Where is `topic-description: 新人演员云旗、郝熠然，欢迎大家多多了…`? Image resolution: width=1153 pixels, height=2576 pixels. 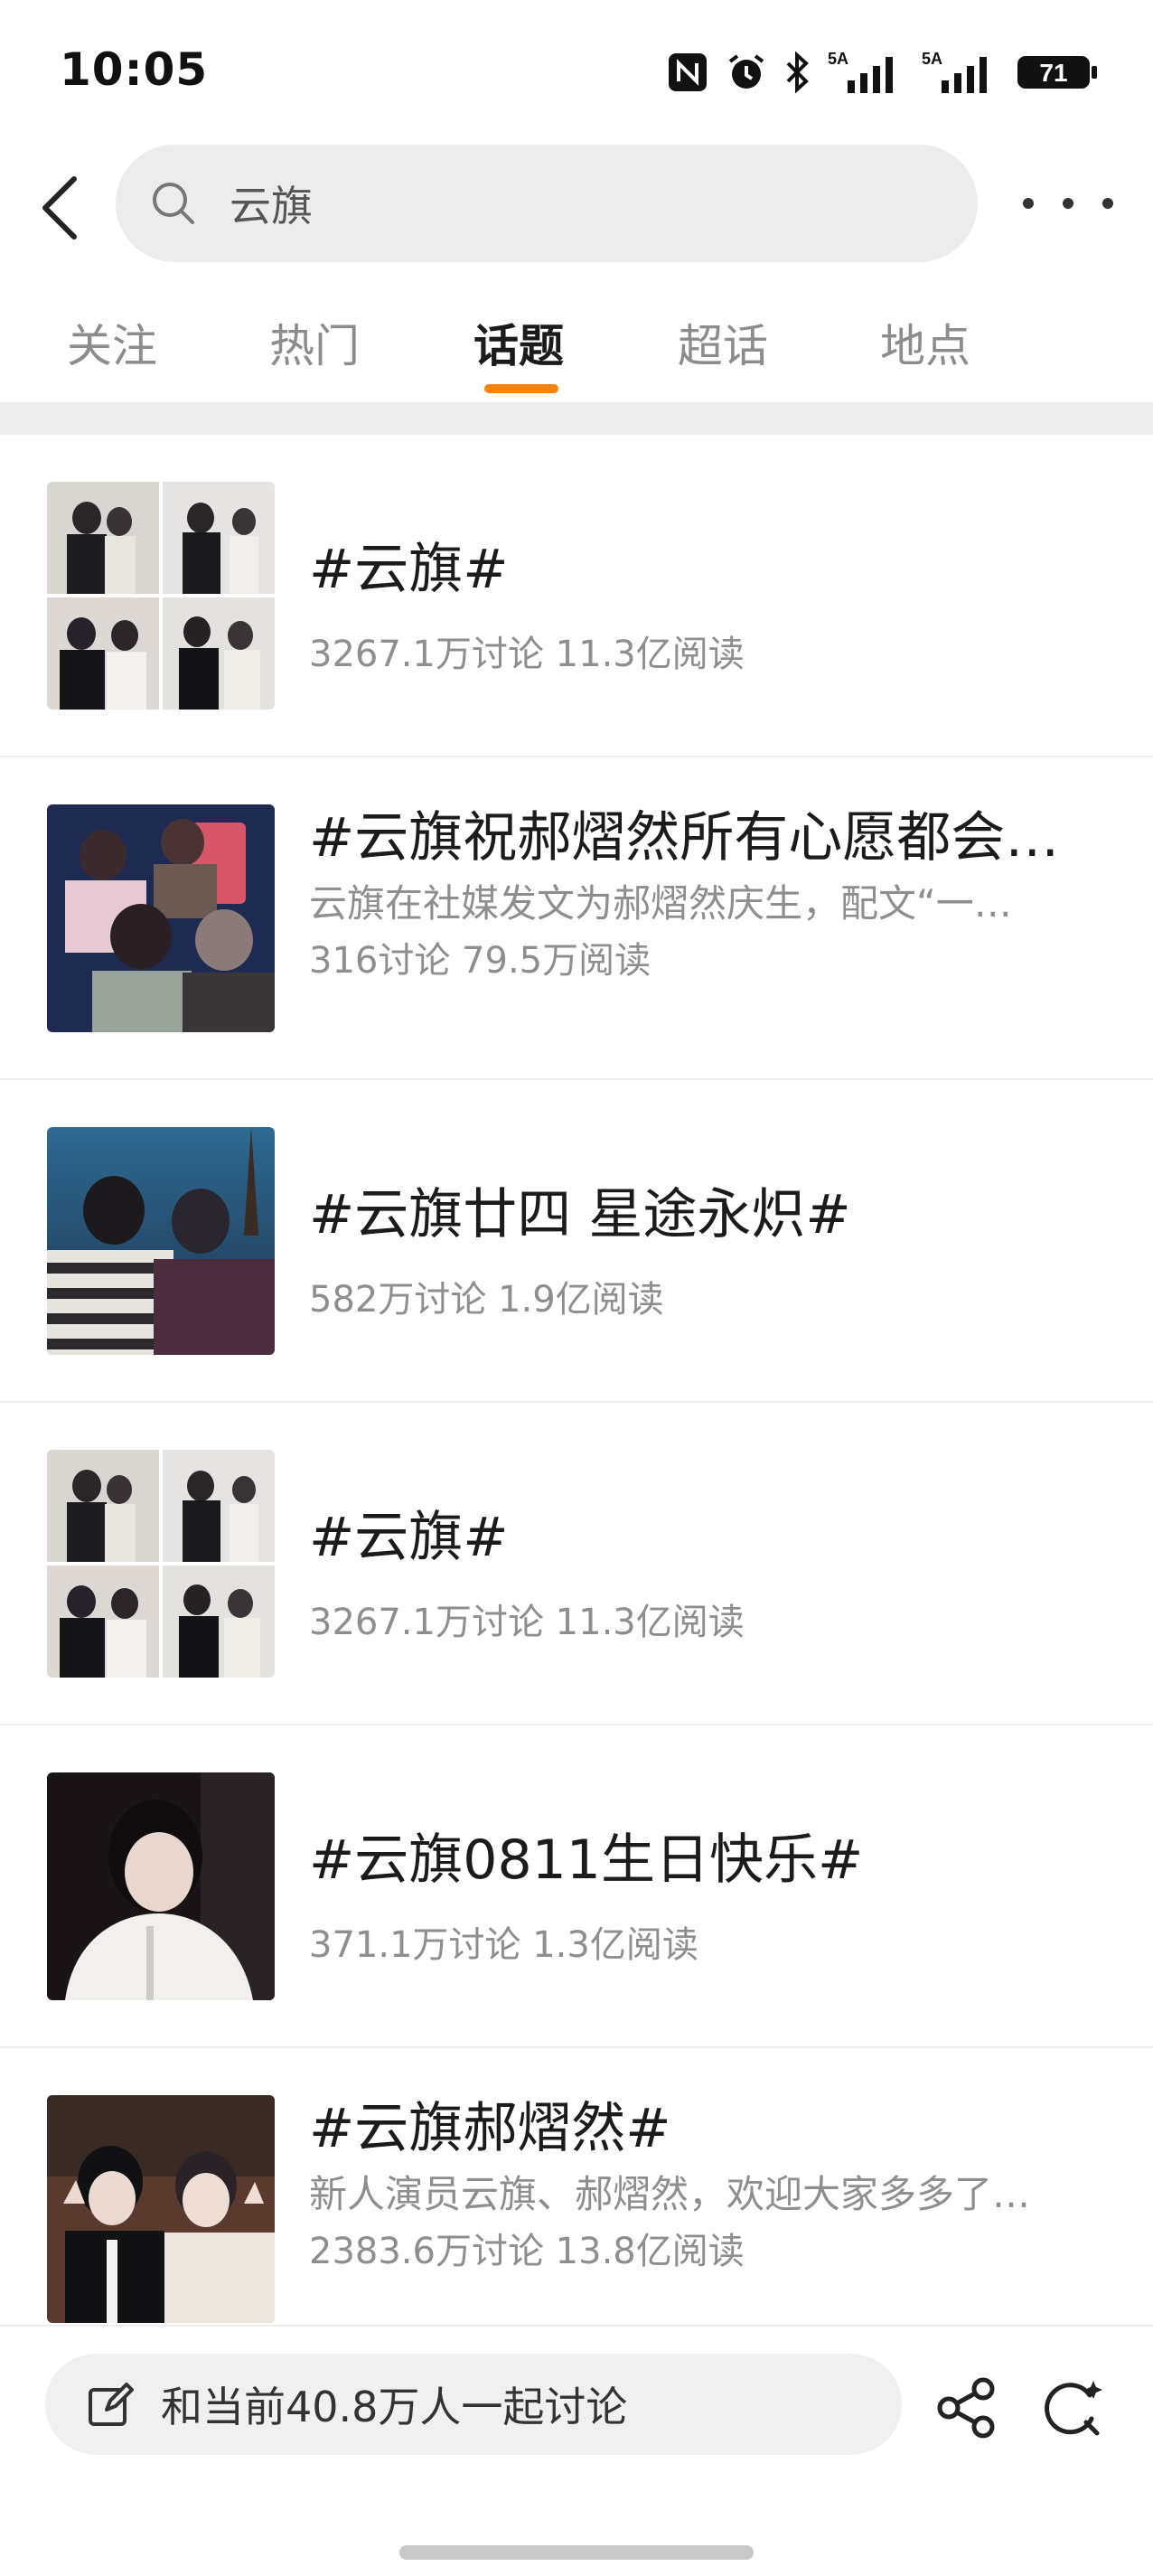 topic-description: 新人演员云旗、郝熠然，欢迎大家多多了… is located at coordinates (670, 2194).